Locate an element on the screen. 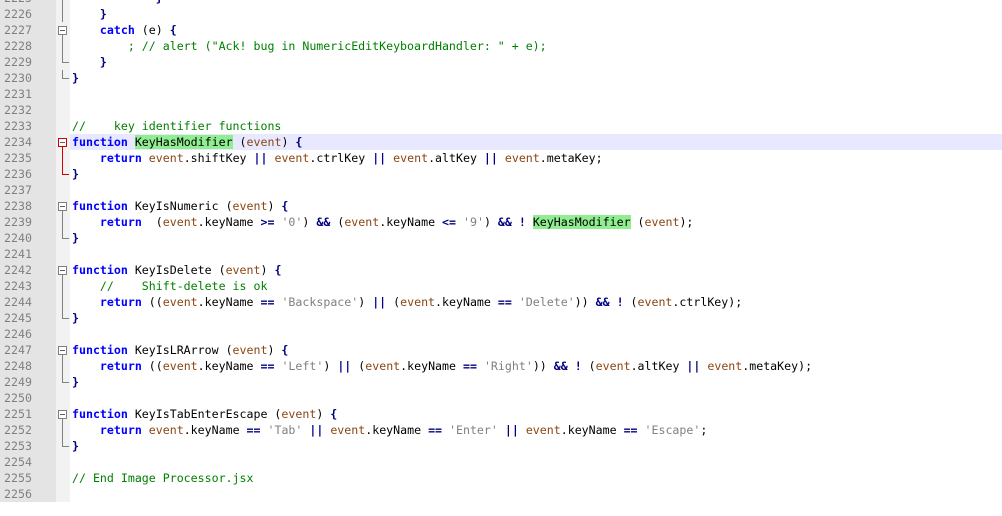  code-line: 2226 } is located at coordinates (501, 14).